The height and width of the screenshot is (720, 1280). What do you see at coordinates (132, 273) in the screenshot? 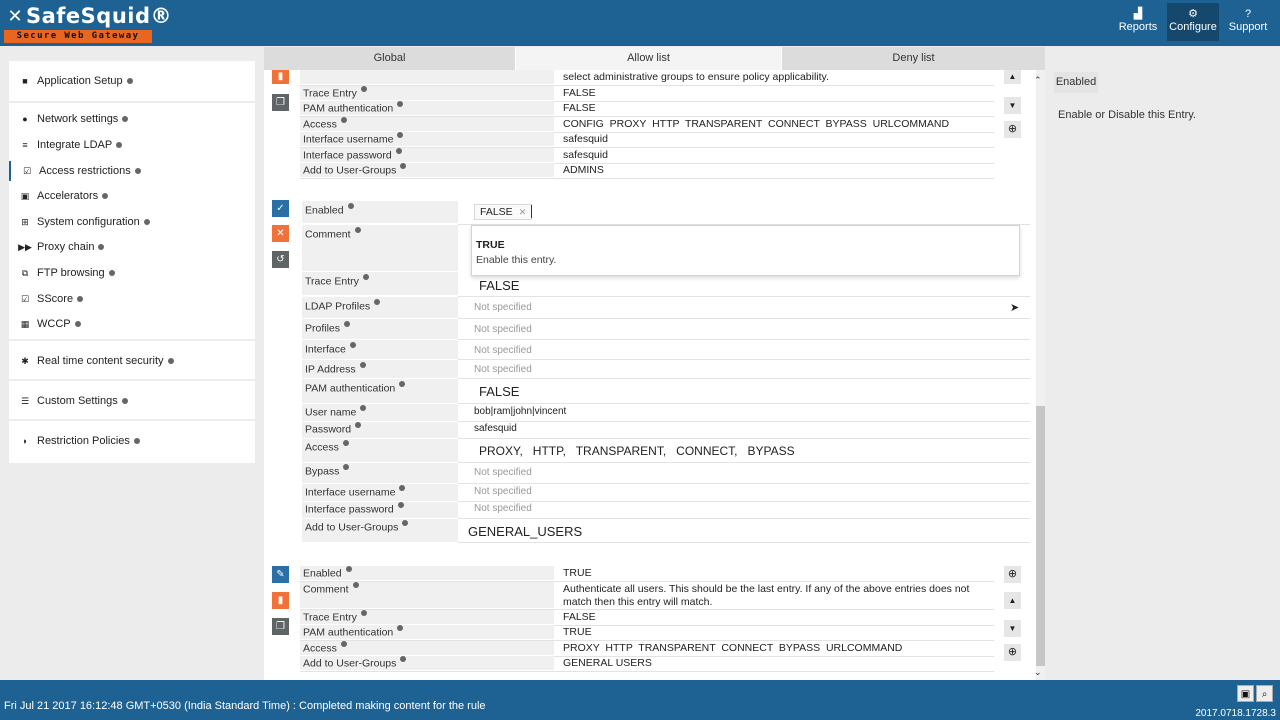
I see `sidebar-item-ftp-browsing: ⧉ FTP browsing` at bounding box center [132, 273].